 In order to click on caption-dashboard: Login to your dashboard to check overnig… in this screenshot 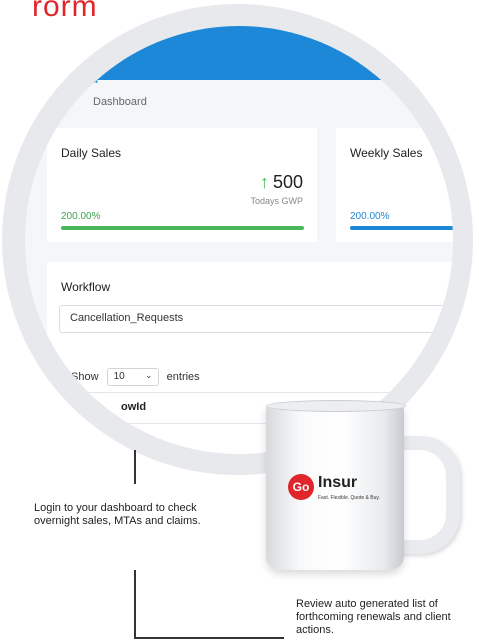, I will do `click(117, 514)`.